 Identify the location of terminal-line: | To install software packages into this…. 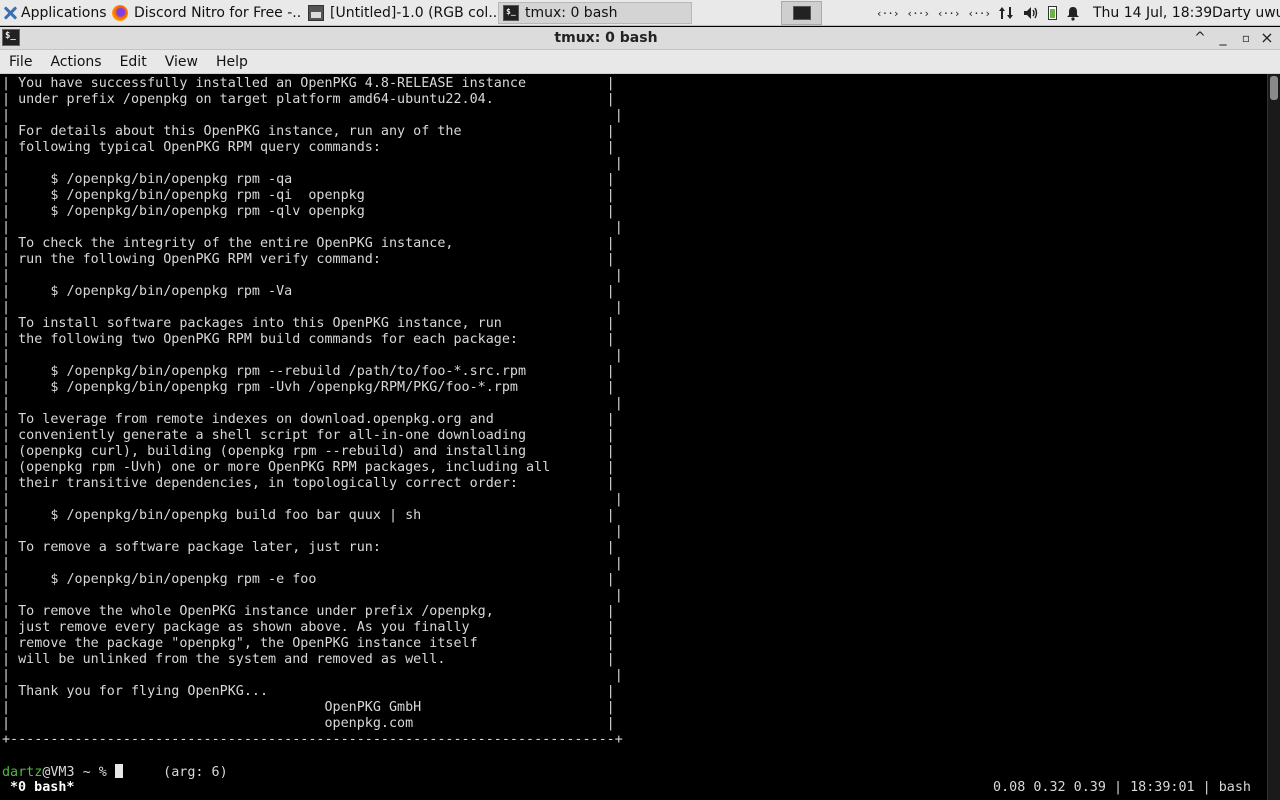
(308, 323).